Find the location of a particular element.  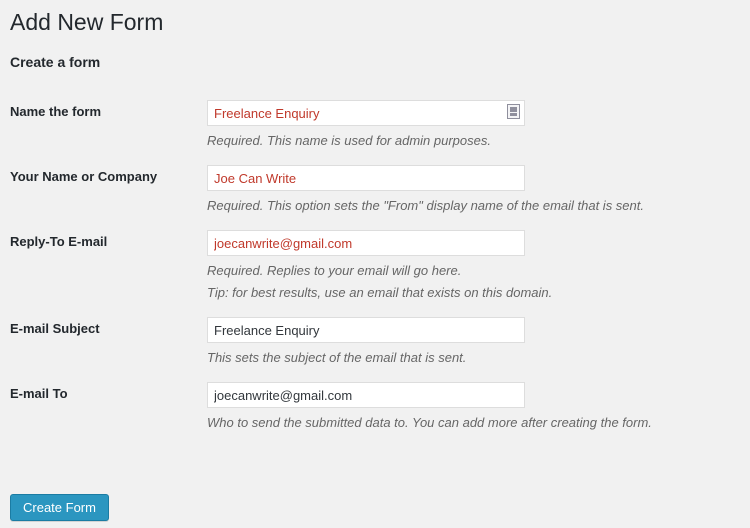

submit-area: Create Form is located at coordinates (59, 507).